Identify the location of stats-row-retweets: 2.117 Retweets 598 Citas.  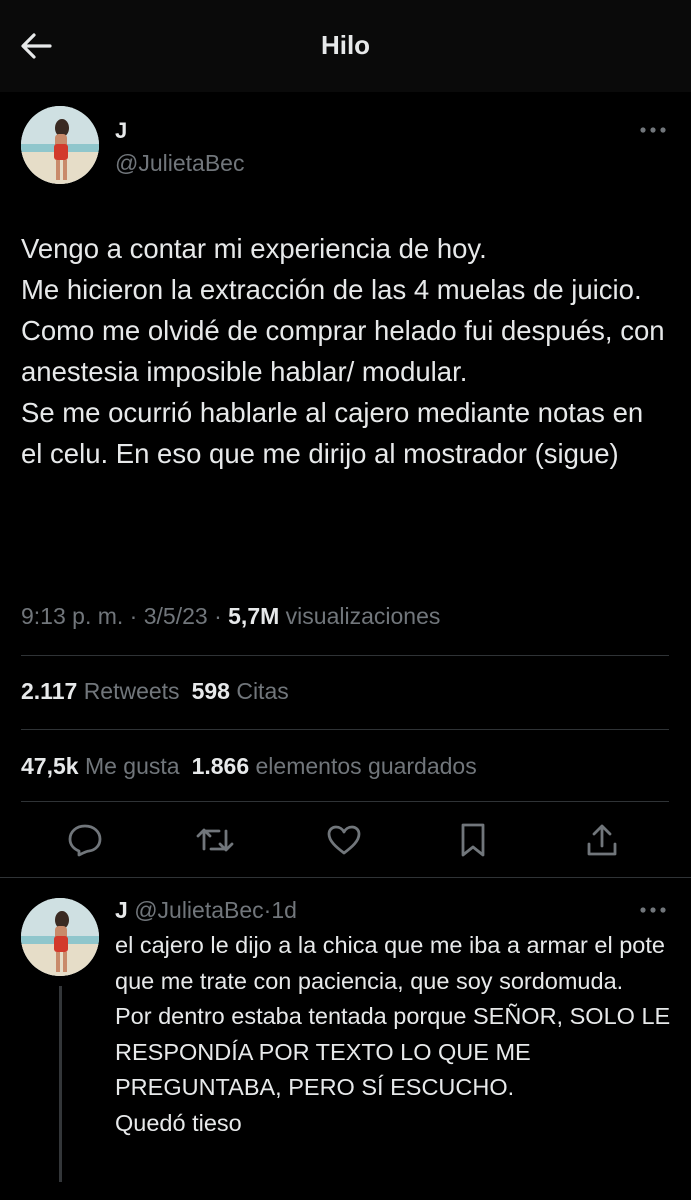
(161, 691).